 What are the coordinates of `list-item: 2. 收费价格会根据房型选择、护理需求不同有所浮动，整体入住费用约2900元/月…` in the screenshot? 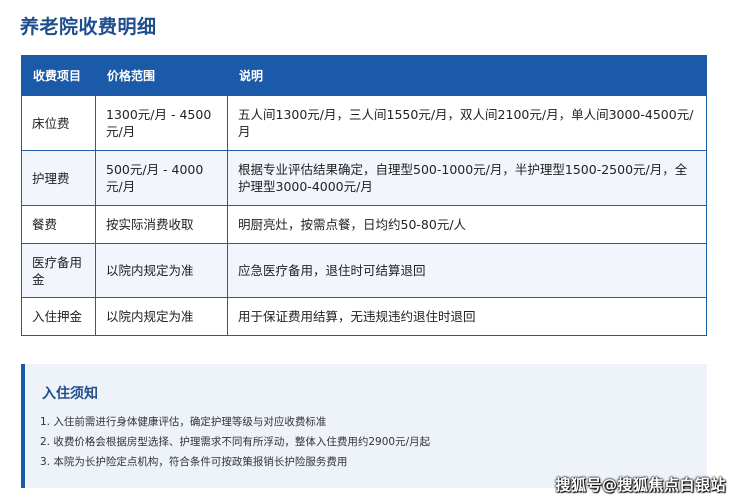 It's located at (235, 442).